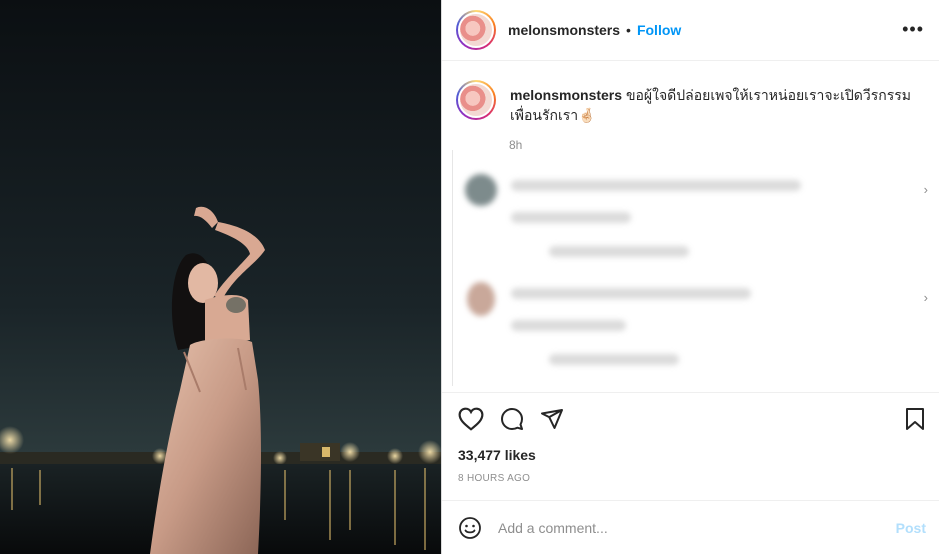 The image size is (939, 554). I want to click on author-avatar-ring, so click(476, 30).